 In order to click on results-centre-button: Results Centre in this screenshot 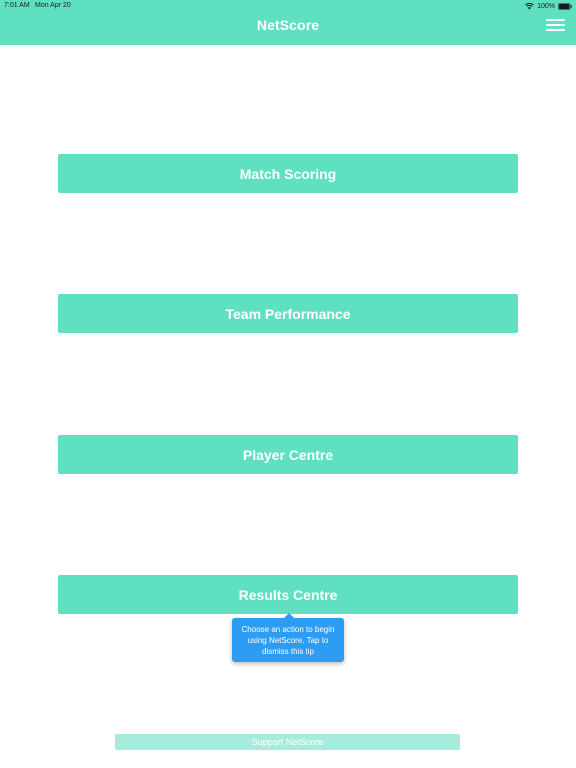, I will do `click(288, 594)`.